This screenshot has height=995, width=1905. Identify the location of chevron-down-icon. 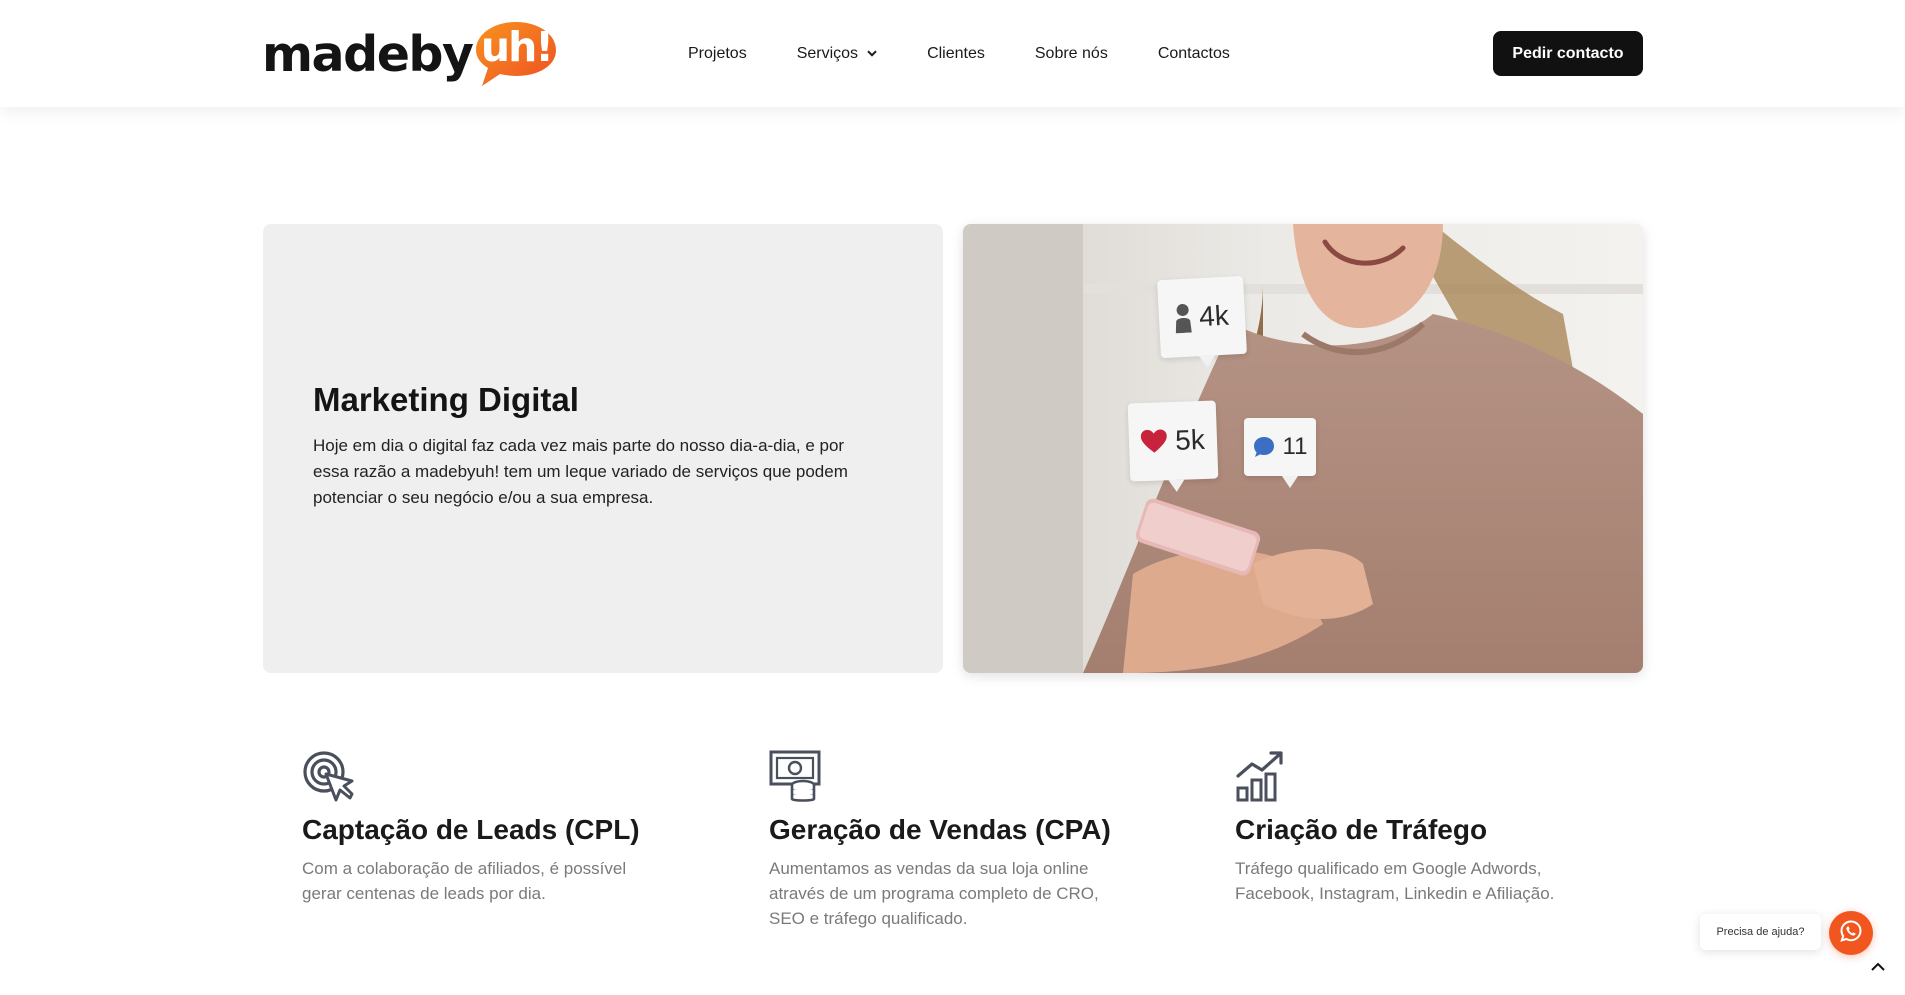
(872, 53).